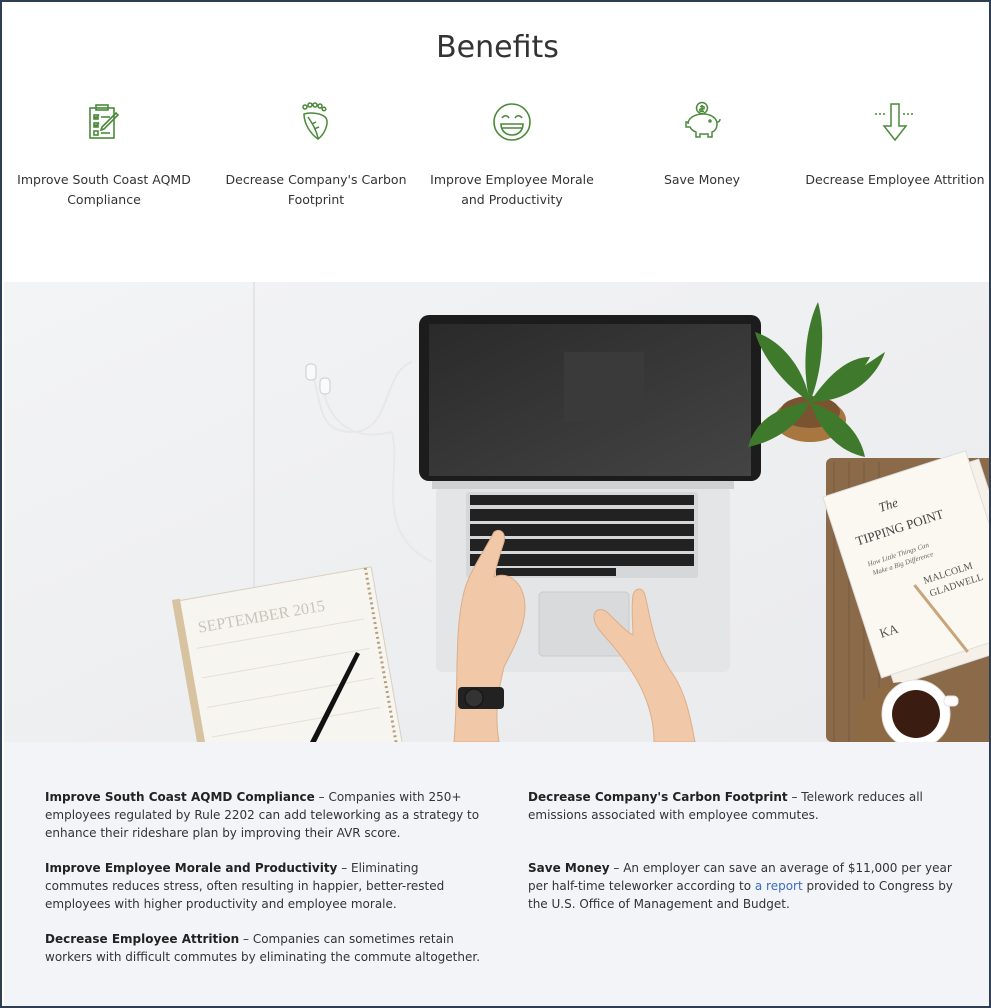 The image size is (991, 1008). Describe the element at coordinates (569, 868) in the screenshot. I see `detail-heading: Save Money` at that location.